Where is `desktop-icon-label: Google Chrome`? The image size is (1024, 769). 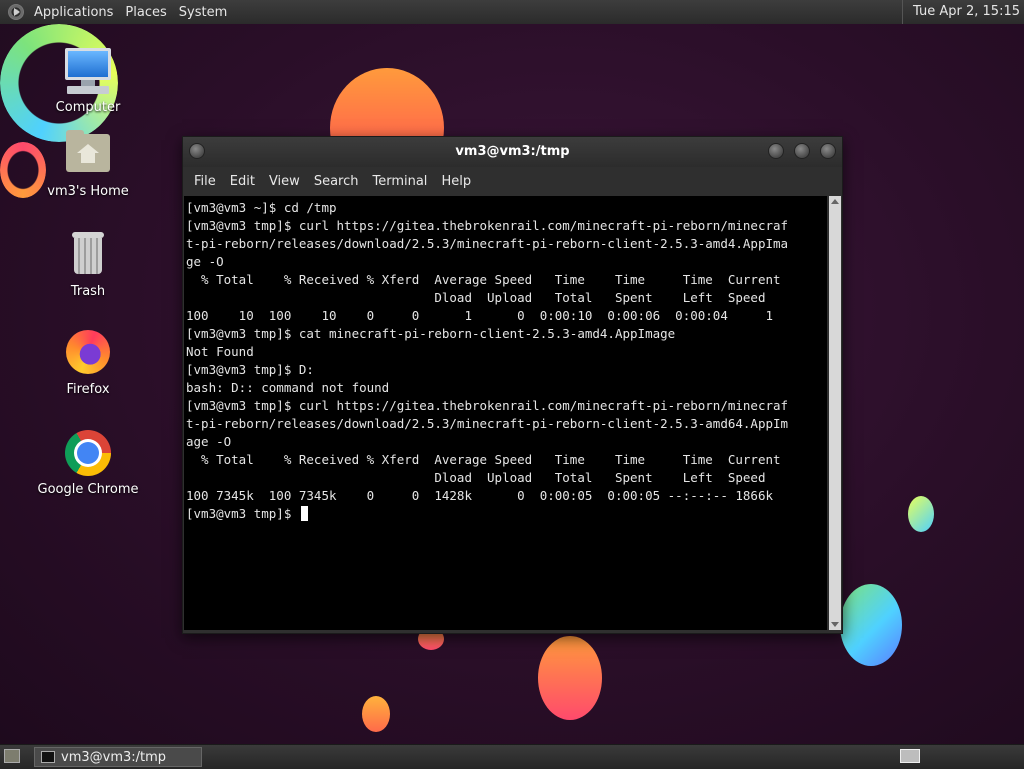 desktop-icon-label: Google Chrome is located at coordinates (88, 489).